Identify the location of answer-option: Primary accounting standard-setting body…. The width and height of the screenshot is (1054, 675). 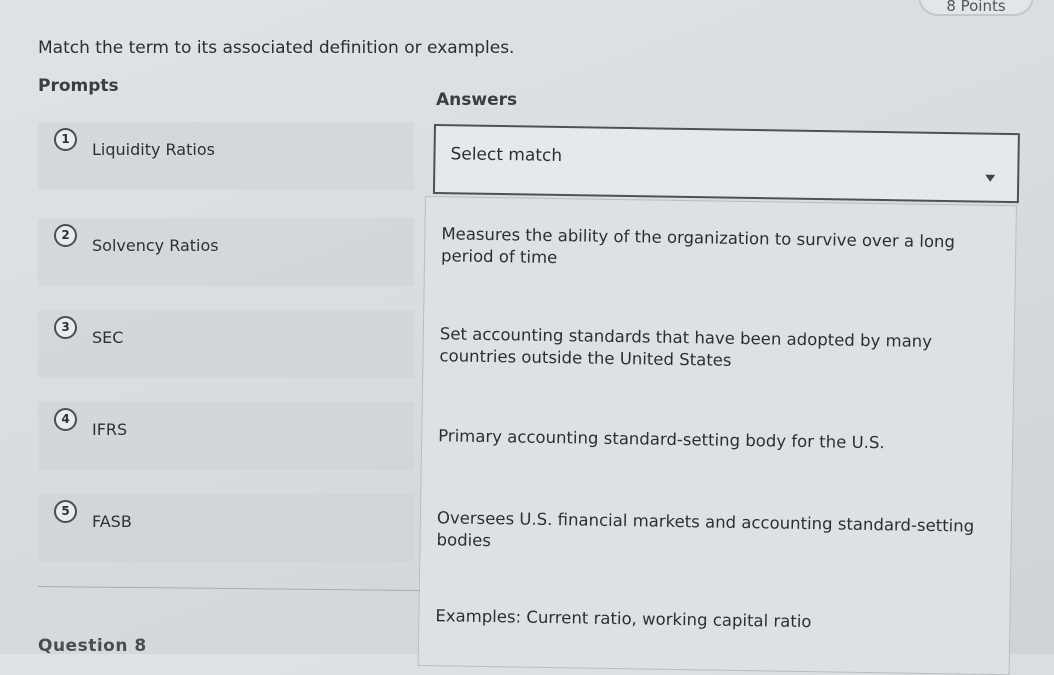
(708, 440).